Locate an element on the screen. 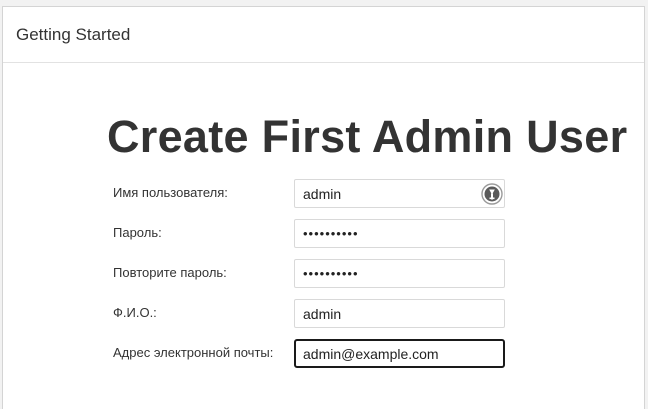  full-name-row: Ф.И.О.: is located at coordinates (324, 314).